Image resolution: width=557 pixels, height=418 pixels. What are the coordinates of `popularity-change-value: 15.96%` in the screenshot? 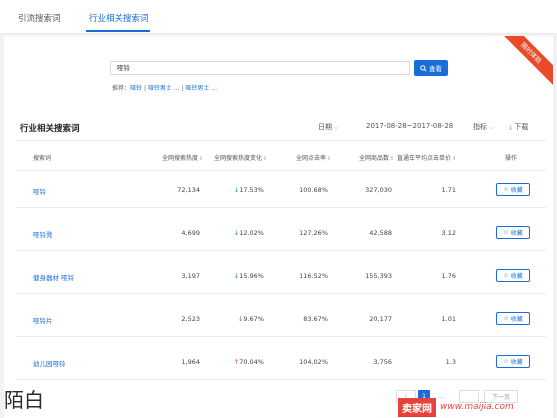 It's located at (251, 276).